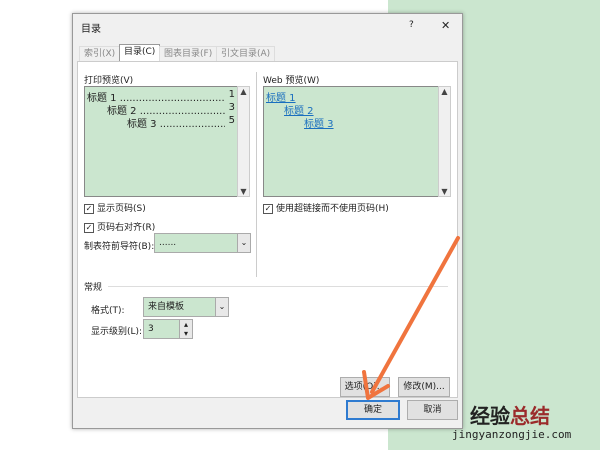 Image resolution: width=600 pixels, height=450 pixels. I want to click on watermark-url: jingyanzongjie.com, so click(512, 434).